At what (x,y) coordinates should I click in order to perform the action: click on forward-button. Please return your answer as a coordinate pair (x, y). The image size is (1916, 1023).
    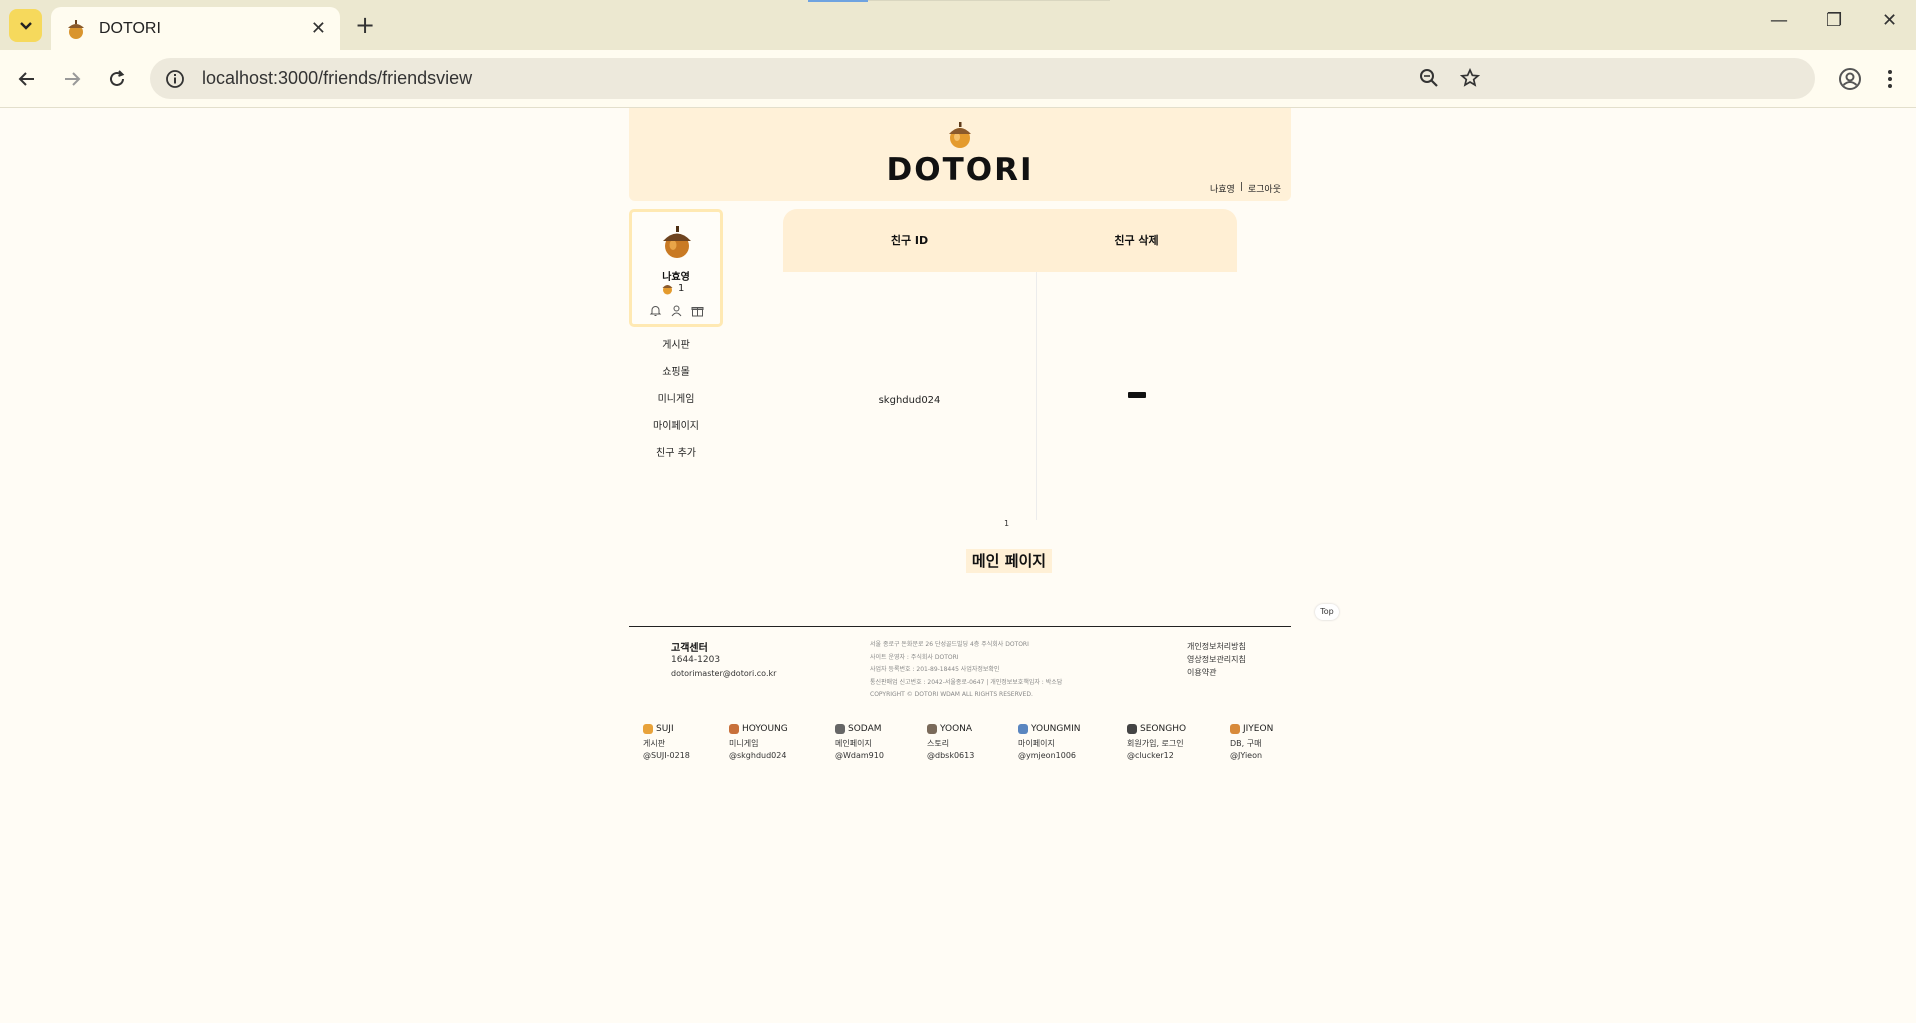
    Looking at the image, I should click on (72, 79).